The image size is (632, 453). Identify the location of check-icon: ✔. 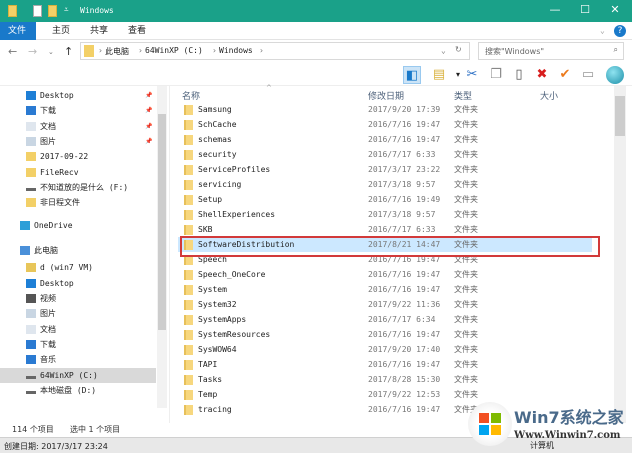
(565, 75).